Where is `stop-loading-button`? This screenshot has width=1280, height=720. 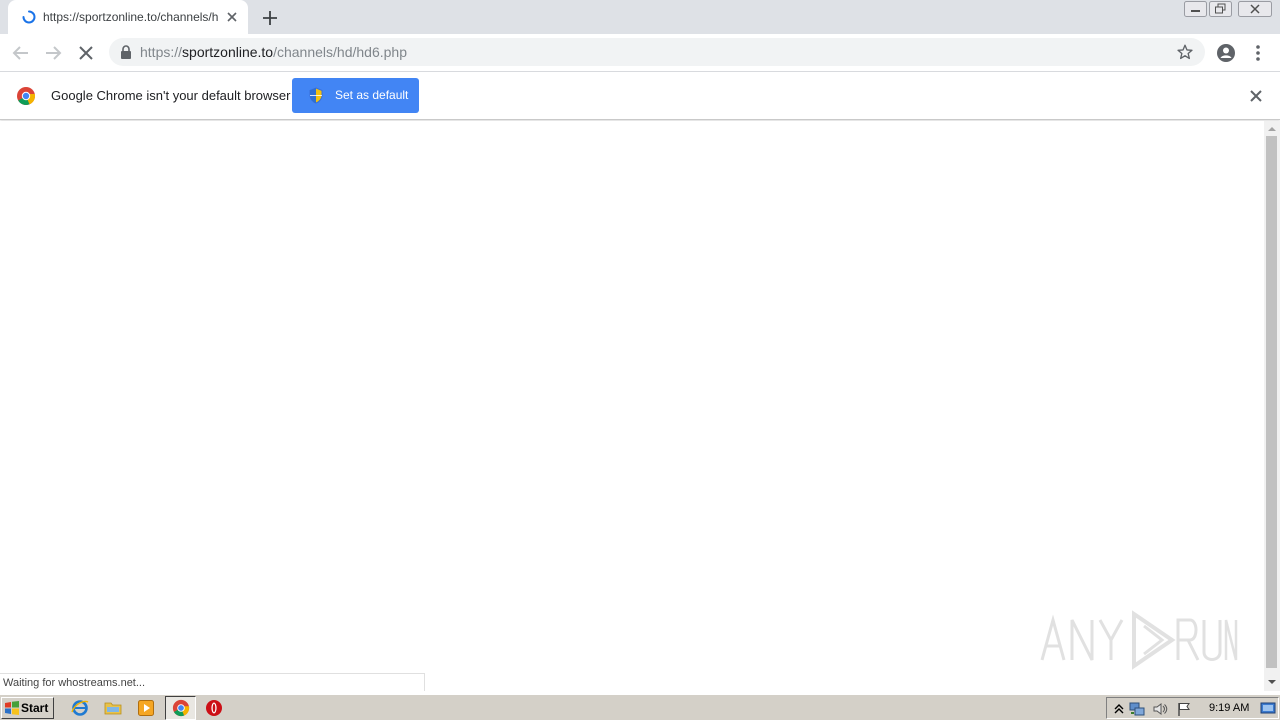 stop-loading-button is located at coordinates (86, 53).